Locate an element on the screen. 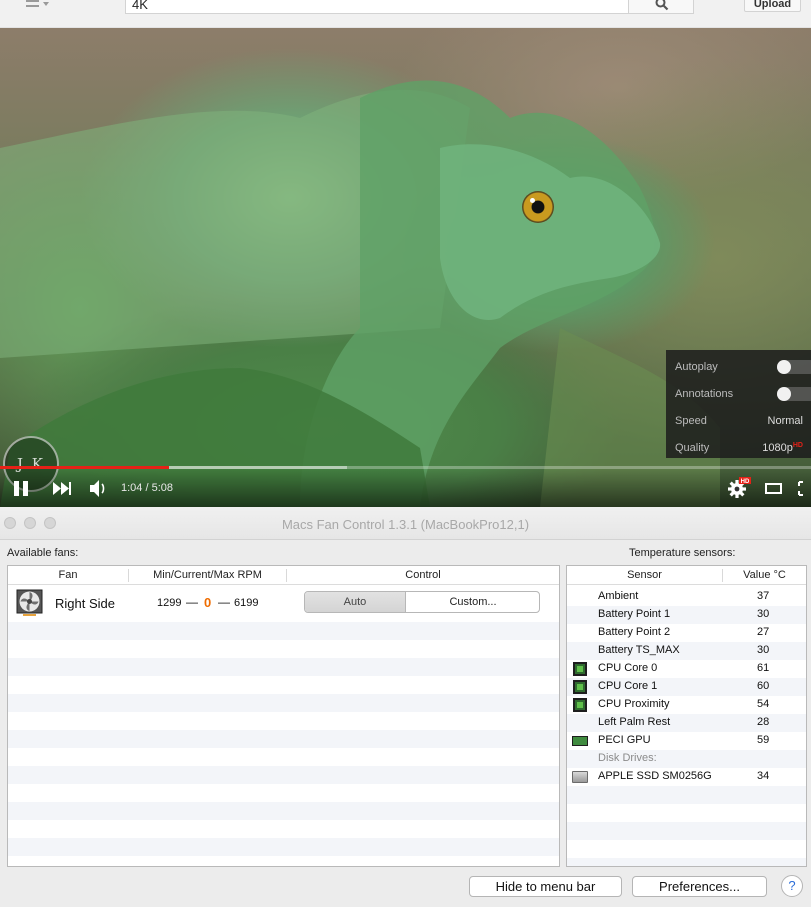 The height and width of the screenshot is (907, 811). fullscreen-button is located at coordinates (803, 488).